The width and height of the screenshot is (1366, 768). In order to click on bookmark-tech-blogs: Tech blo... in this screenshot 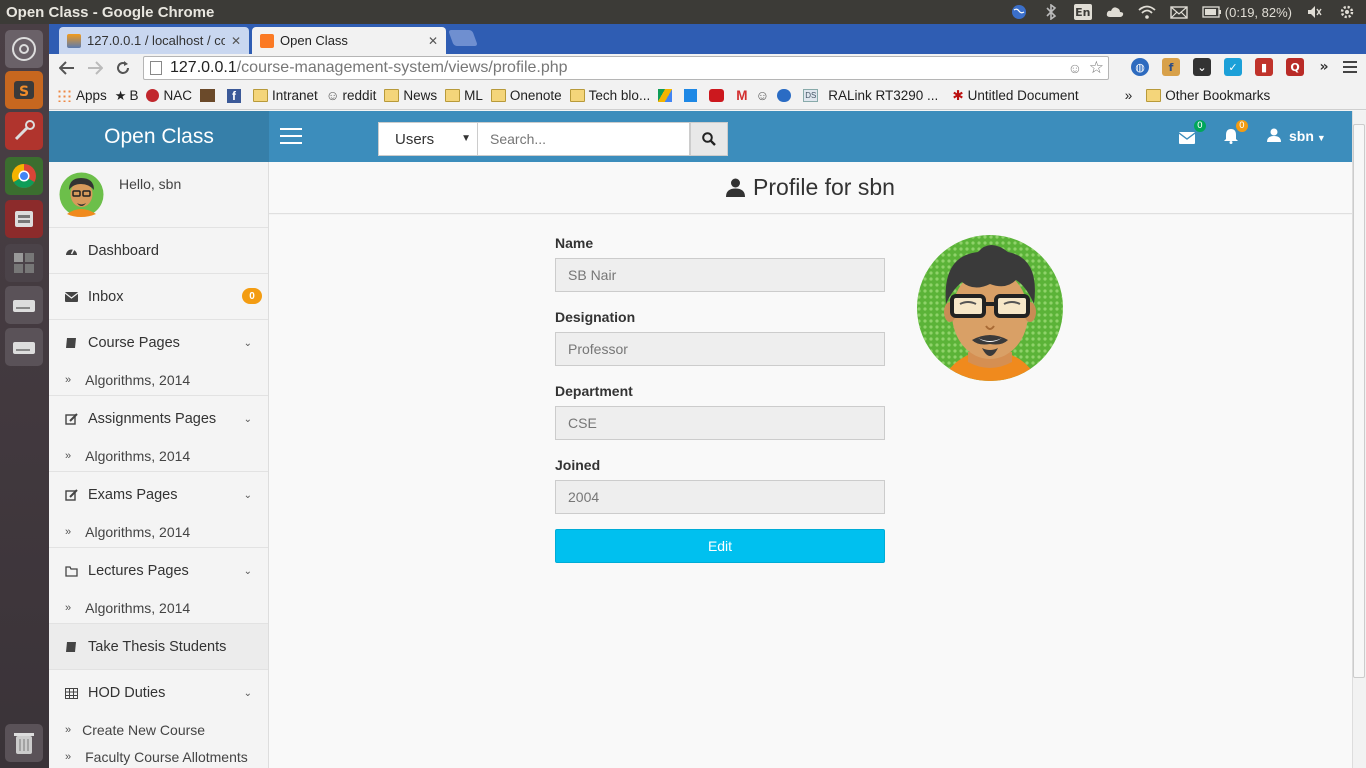, I will do `click(609, 95)`.